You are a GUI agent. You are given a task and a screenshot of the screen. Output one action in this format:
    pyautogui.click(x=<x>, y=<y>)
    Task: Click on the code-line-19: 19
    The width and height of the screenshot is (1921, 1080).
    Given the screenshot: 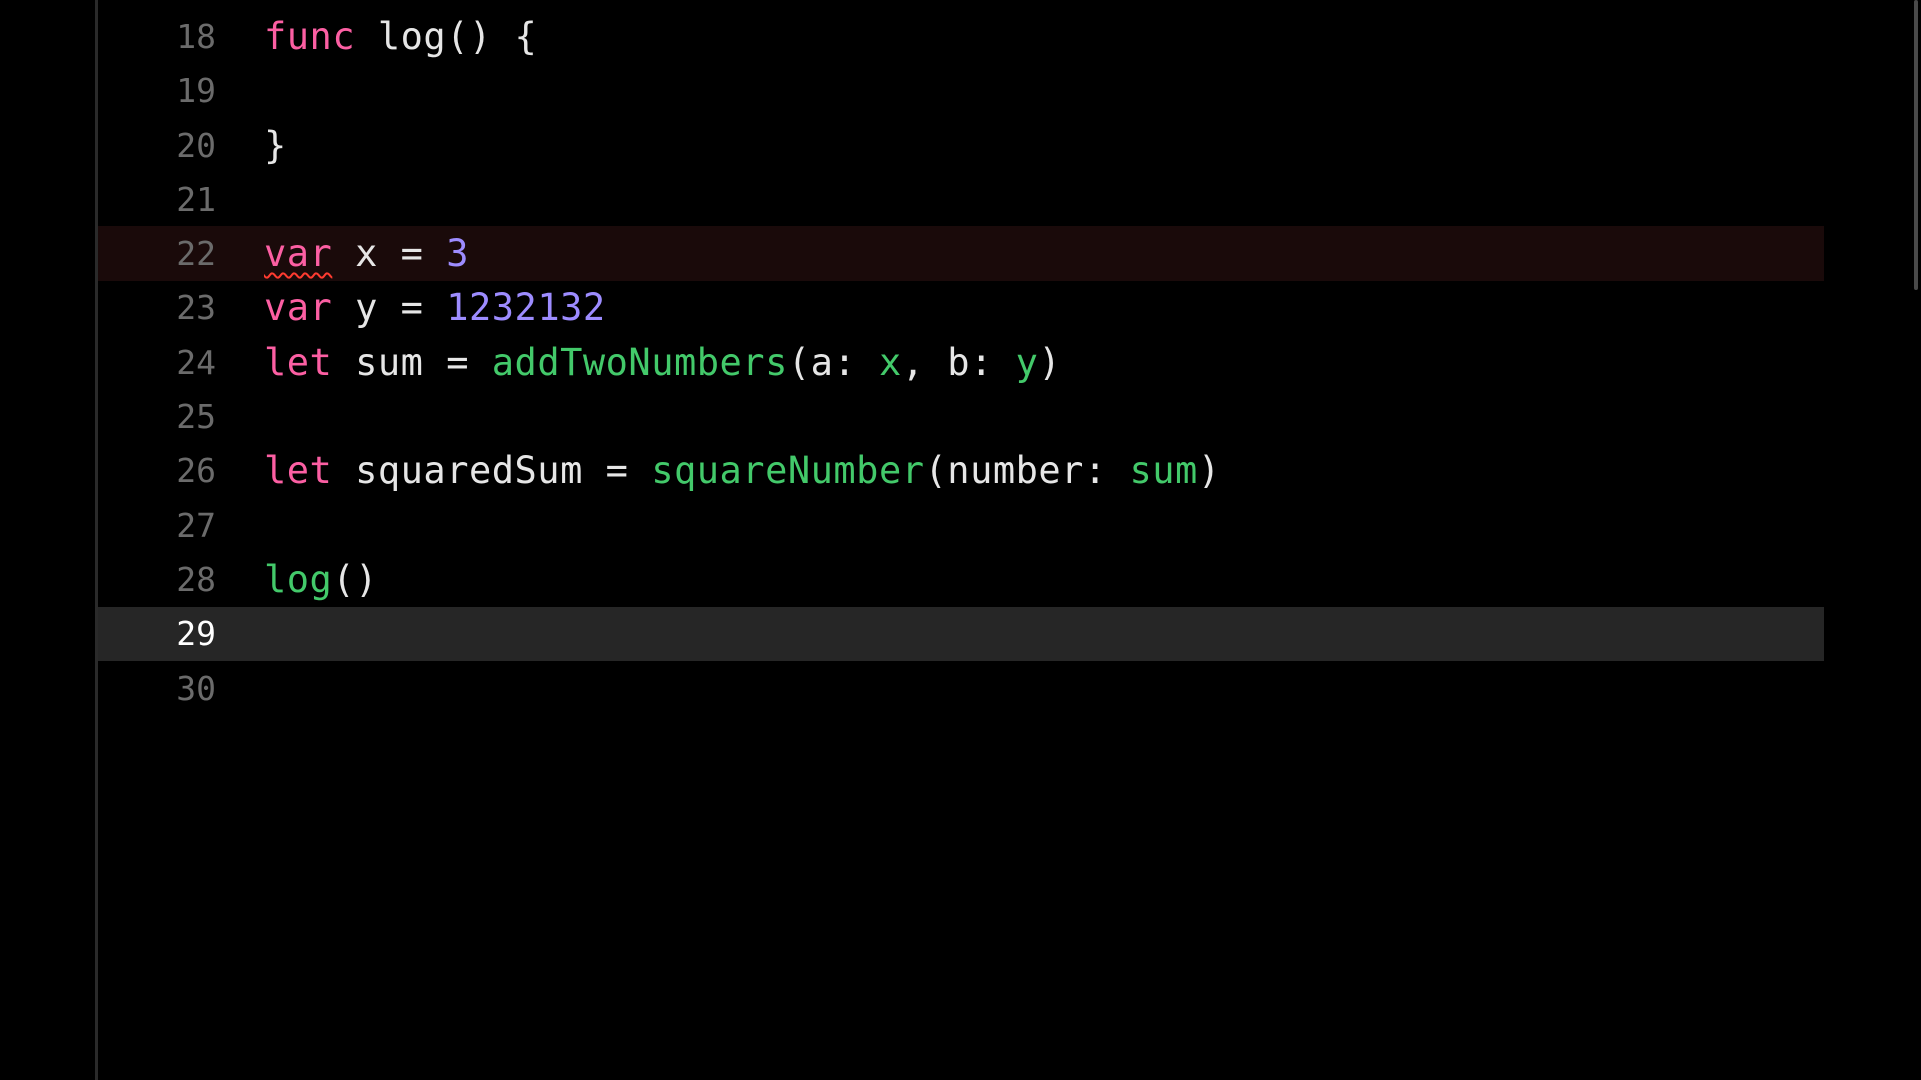 What is the action you would take?
    pyautogui.click(x=961, y=91)
    